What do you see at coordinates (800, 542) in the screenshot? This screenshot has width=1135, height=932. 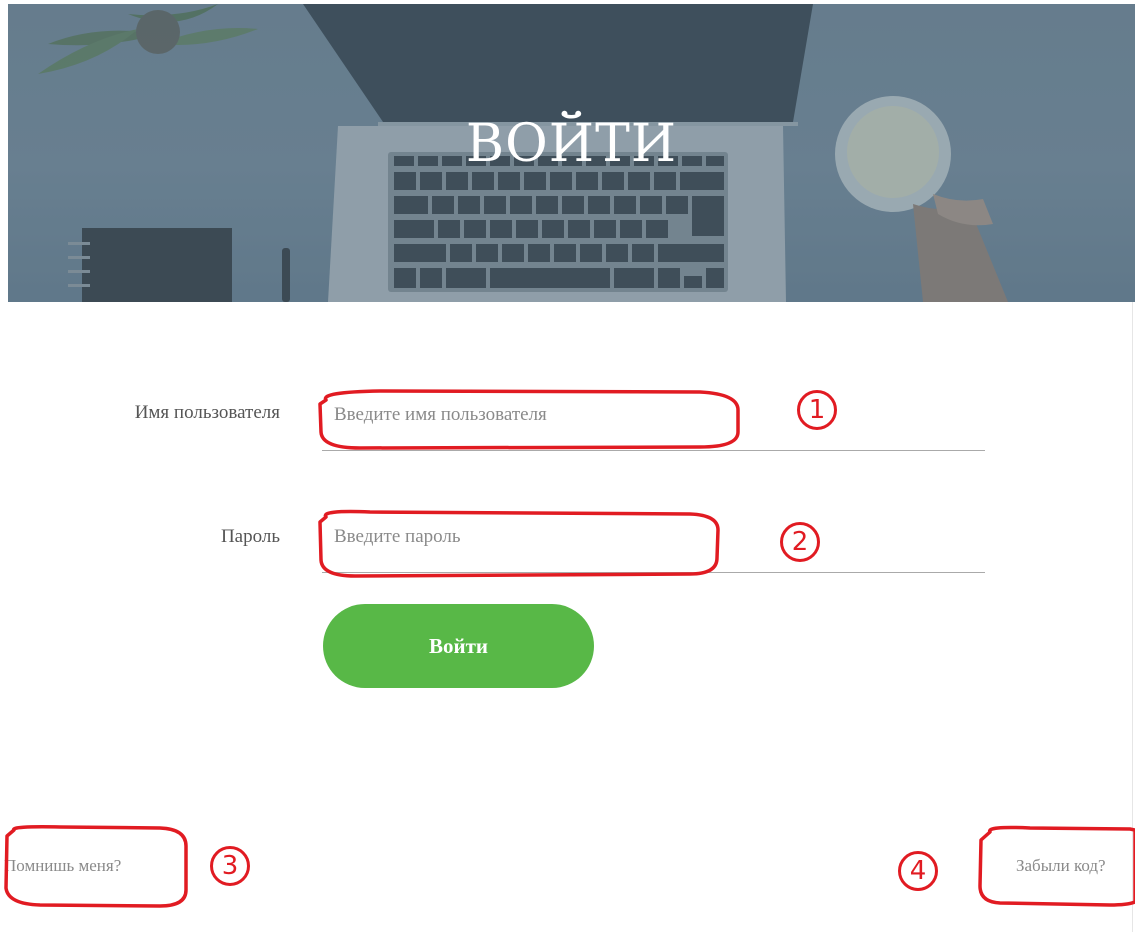 I see `annotation-number-2: 2` at bounding box center [800, 542].